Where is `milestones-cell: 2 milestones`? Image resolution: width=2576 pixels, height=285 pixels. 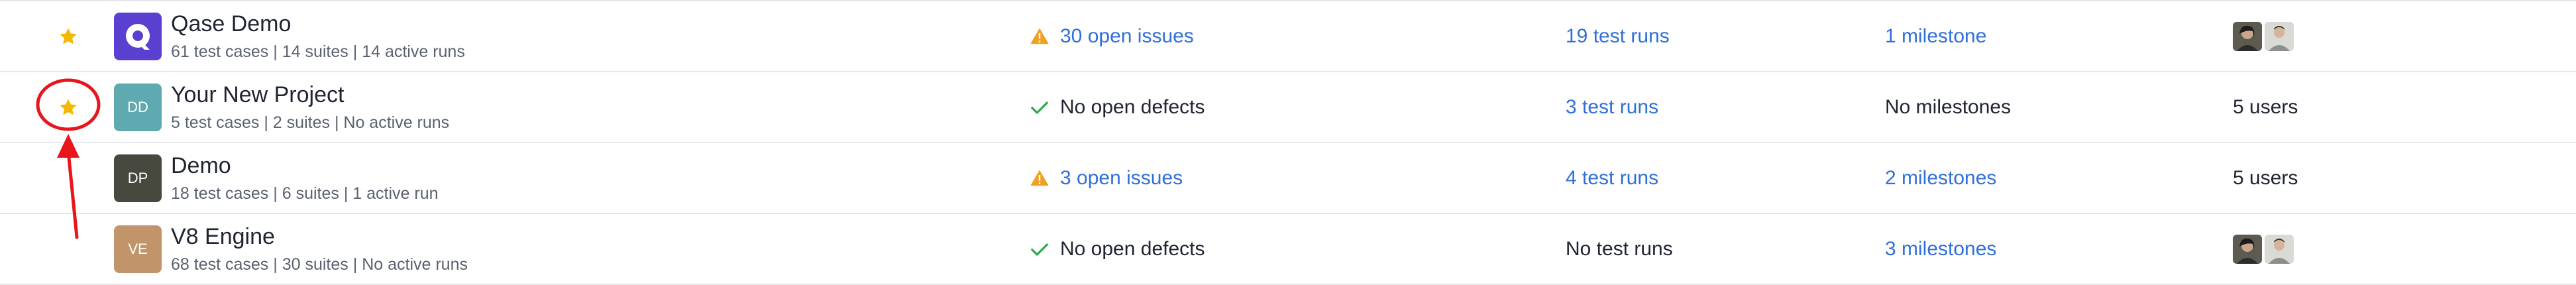 milestones-cell: 2 milestones is located at coordinates (1941, 178).